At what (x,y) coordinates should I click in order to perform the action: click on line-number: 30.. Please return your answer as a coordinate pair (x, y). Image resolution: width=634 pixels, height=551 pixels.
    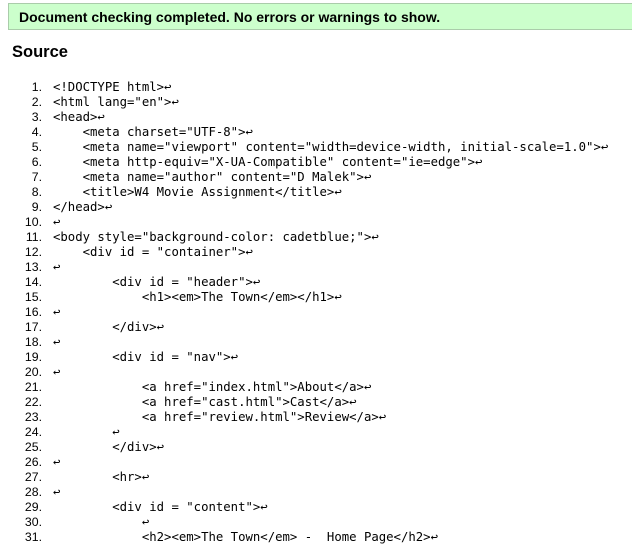
    Looking at the image, I should click on (33, 522).